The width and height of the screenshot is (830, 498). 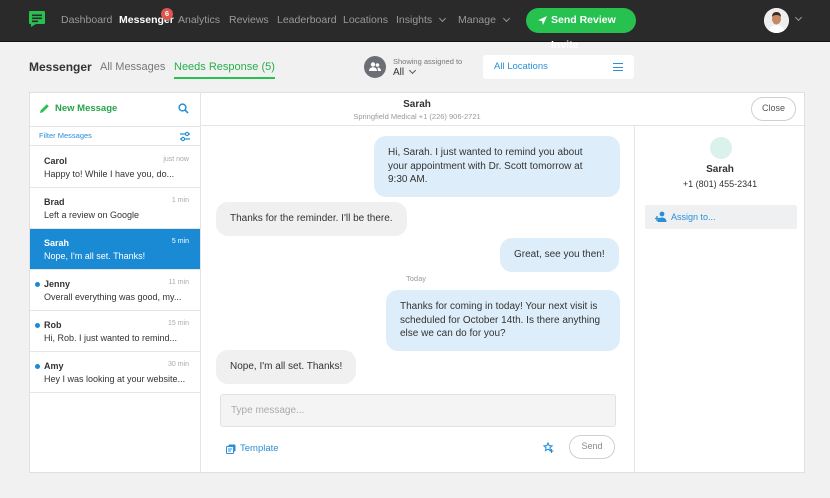 I want to click on star-plus-icon, so click(x=548, y=447).